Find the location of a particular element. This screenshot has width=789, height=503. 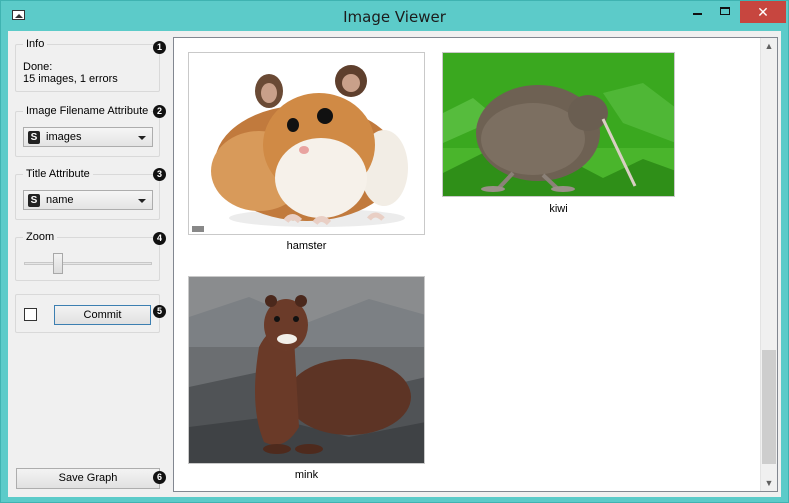

image-thumbnail-hamster is located at coordinates (306, 143).